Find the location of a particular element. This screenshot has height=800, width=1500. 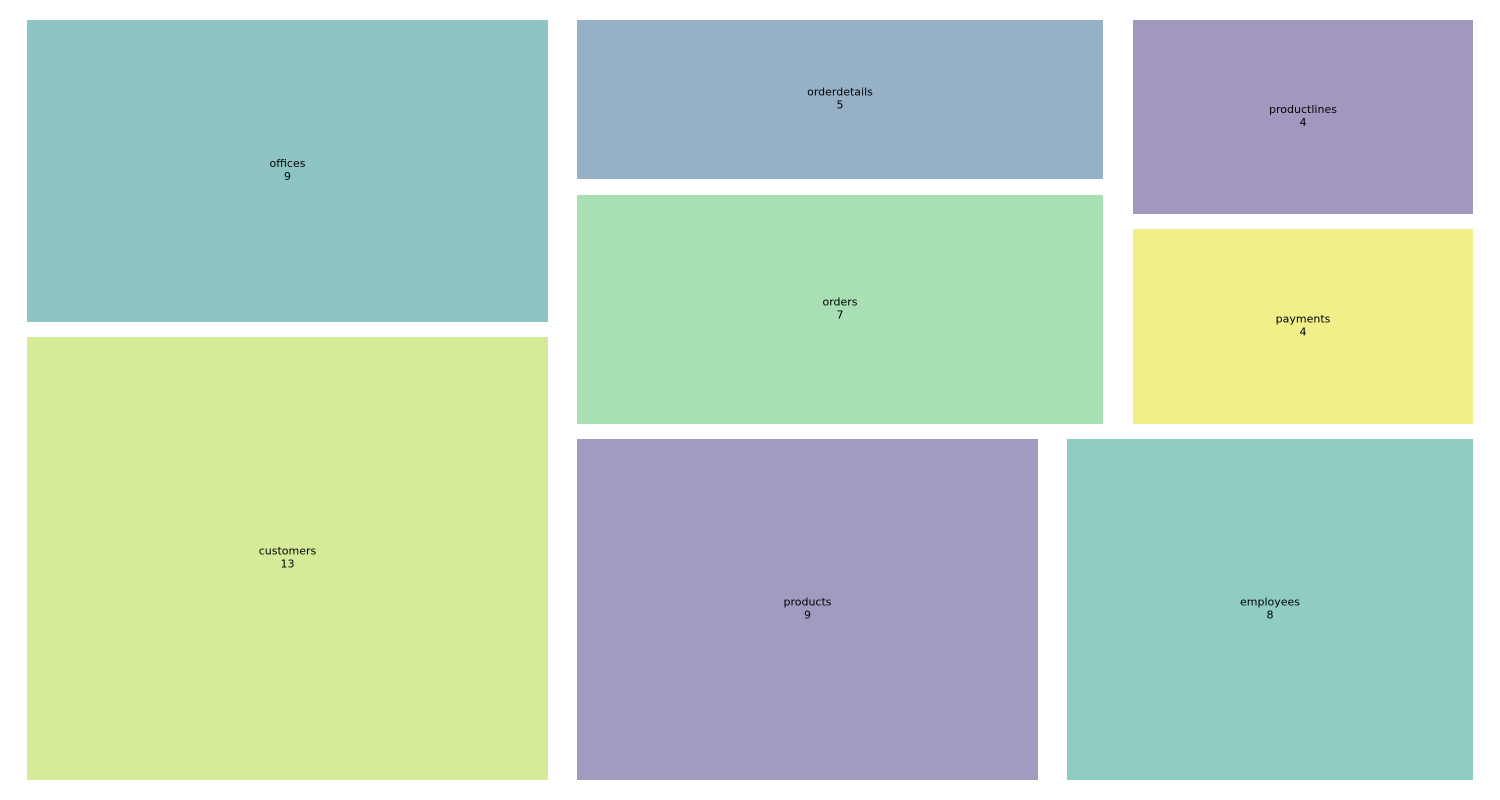

treemap-tile-orders: orders7 is located at coordinates (840, 309).